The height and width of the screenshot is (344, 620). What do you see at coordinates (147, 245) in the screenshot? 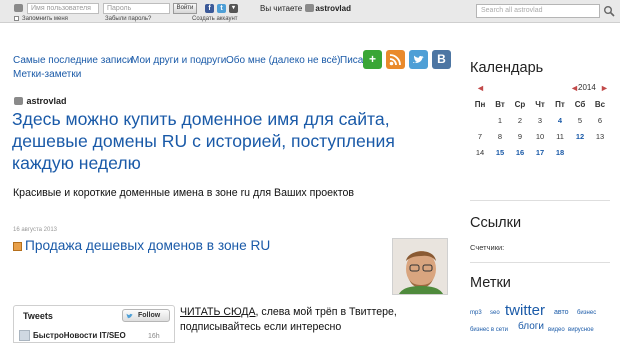
I see `post-title-link: Продажа дешевых доменов в зоне RU` at bounding box center [147, 245].